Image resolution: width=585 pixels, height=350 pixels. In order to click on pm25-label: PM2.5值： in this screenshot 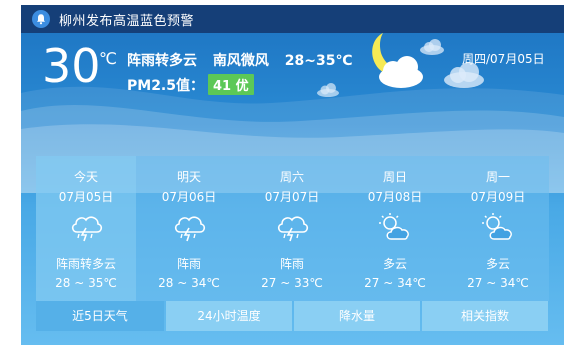, I will do `click(165, 85)`.